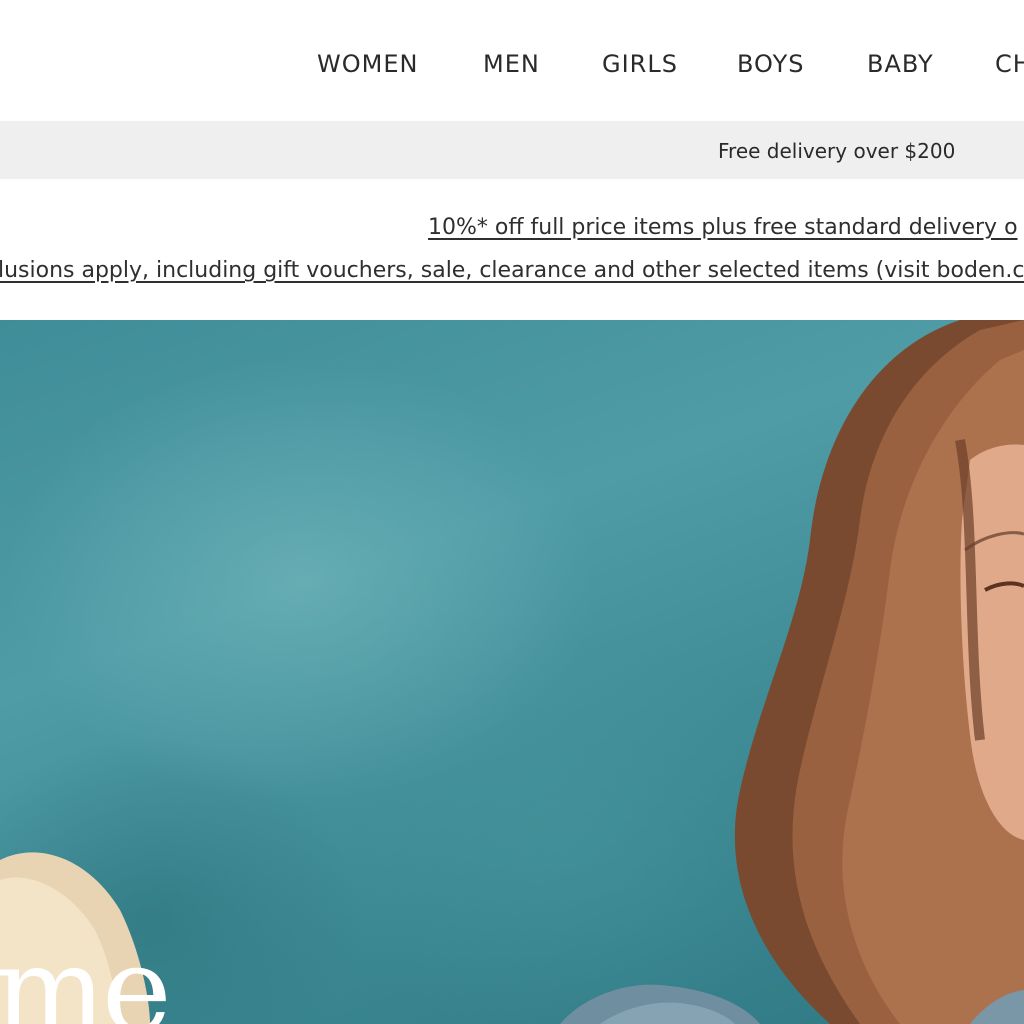 The height and width of the screenshot is (1024, 1024). I want to click on main-nav: WOMEN MEN GIRLS BOYS BABY CH, so click(512, 60).